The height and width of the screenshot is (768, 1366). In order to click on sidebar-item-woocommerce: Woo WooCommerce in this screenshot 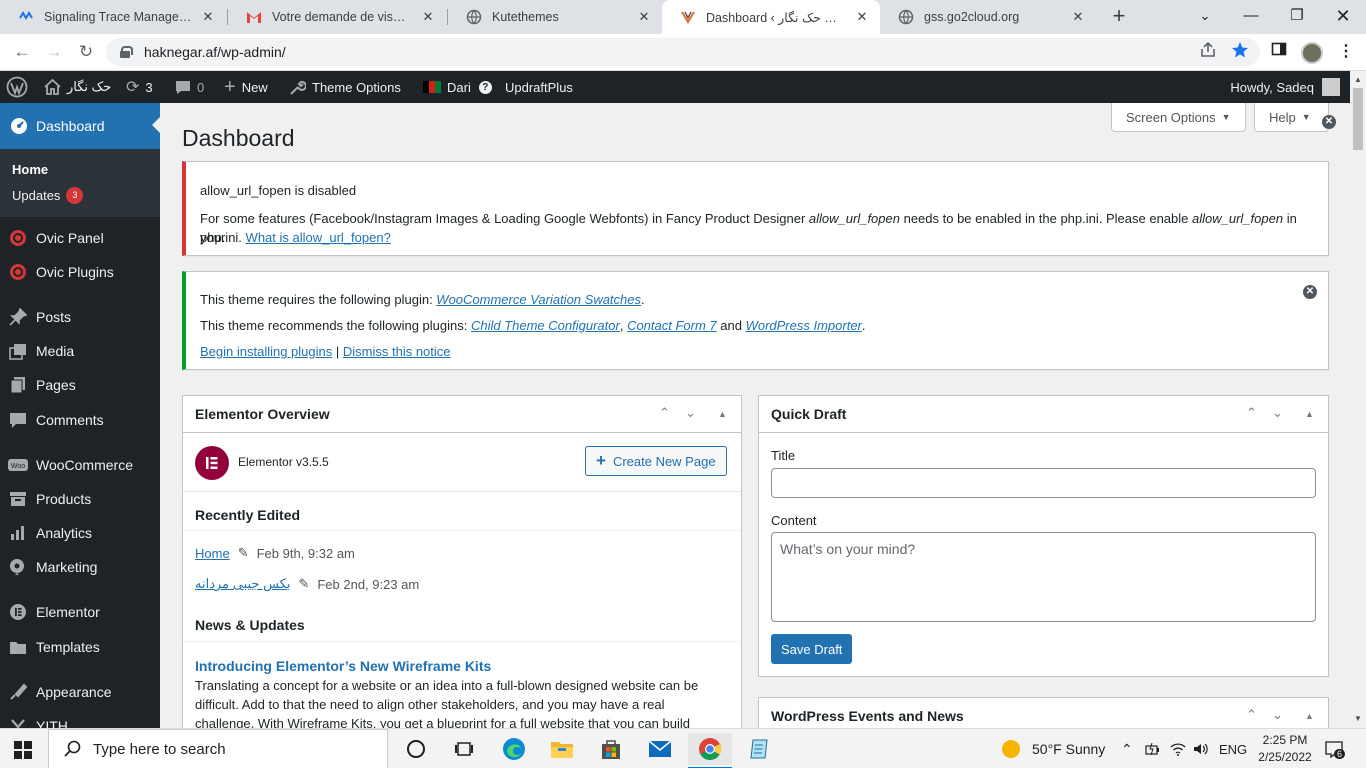, I will do `click(80, 465)`.